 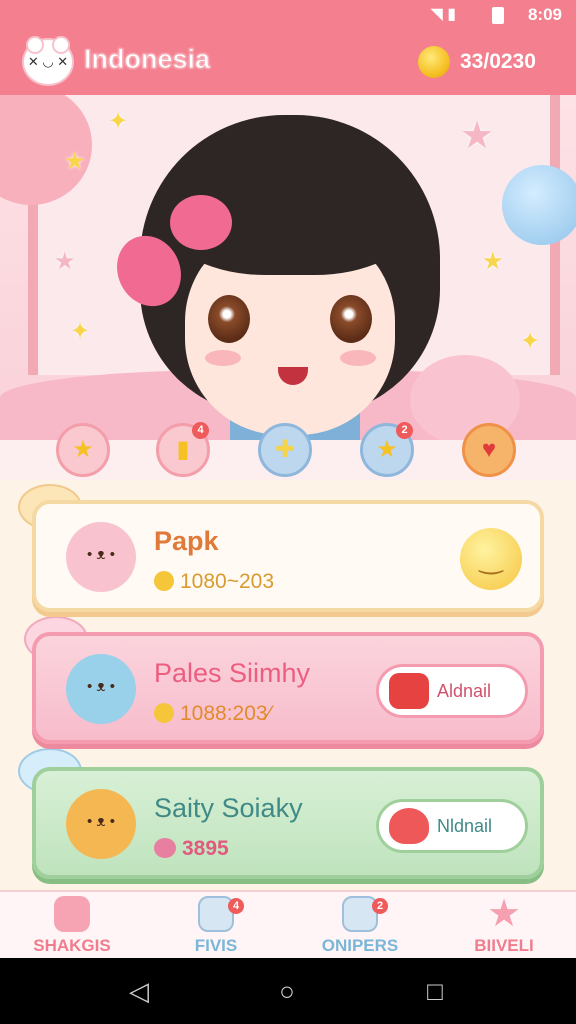 I want to click on score-value: 1080~203, so click(x=227, y=581).